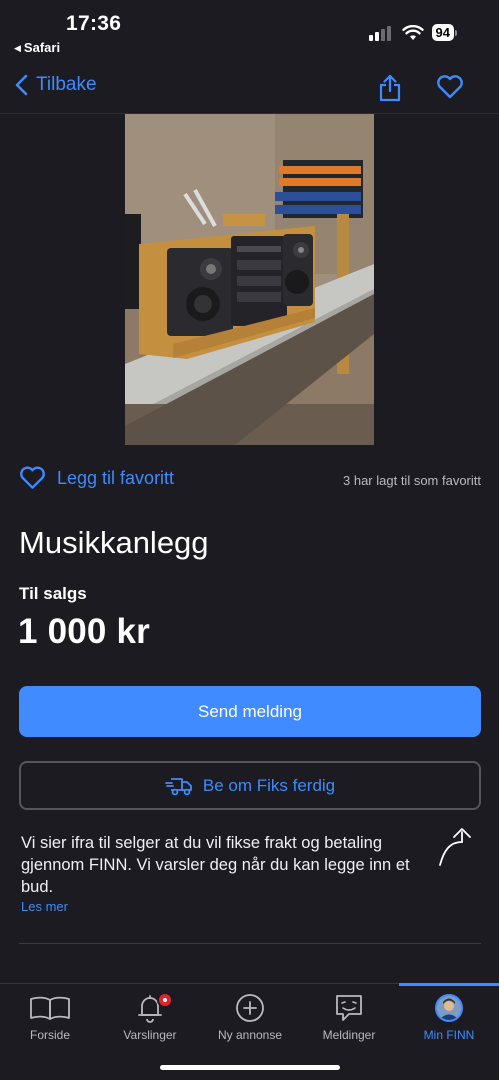  I want to click on read-more-link: Les mer, so click(44, 906).